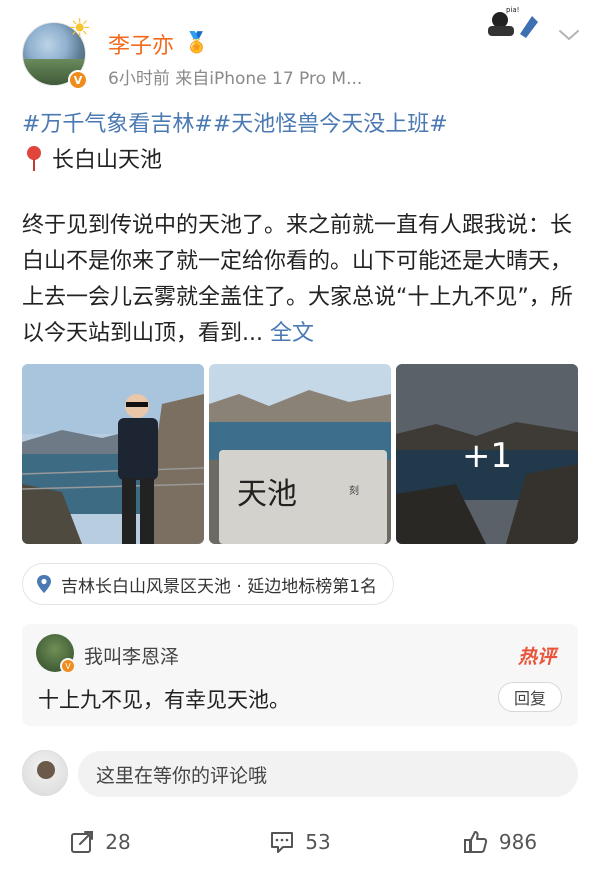 This screenshot has width=600, height=871. What do you see at coordinates (118, 842) in the screenshot?
I see `share-count: 28` at bounding box center [118, 842].